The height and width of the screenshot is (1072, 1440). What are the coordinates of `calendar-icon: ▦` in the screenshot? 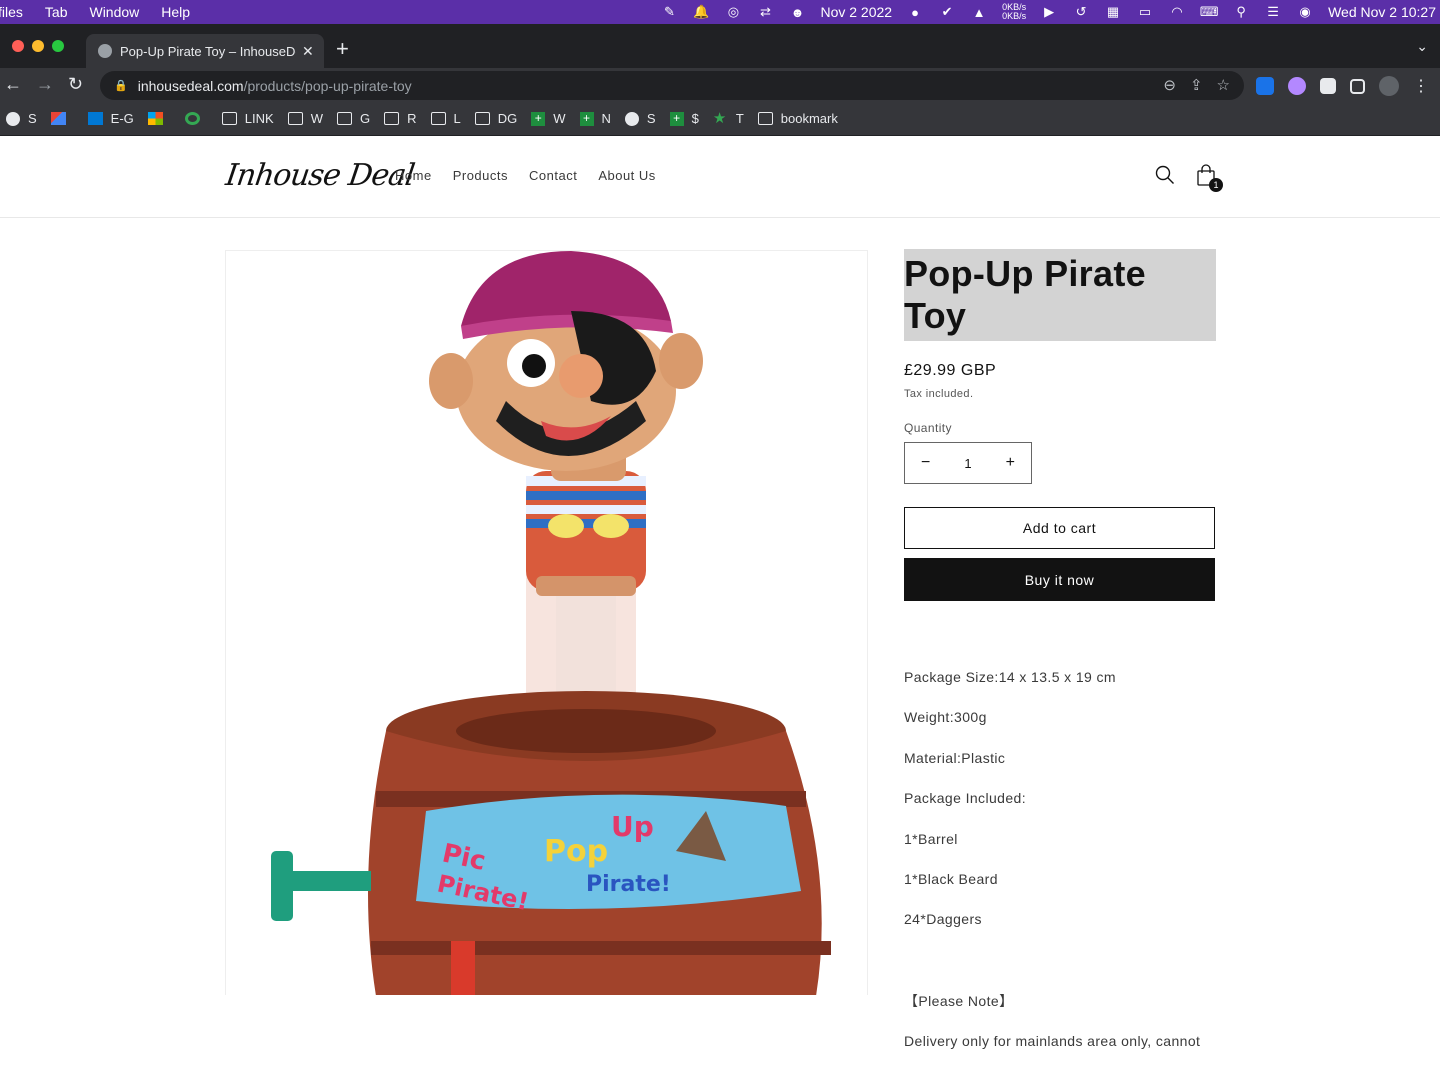 It's located at (1113, 11).